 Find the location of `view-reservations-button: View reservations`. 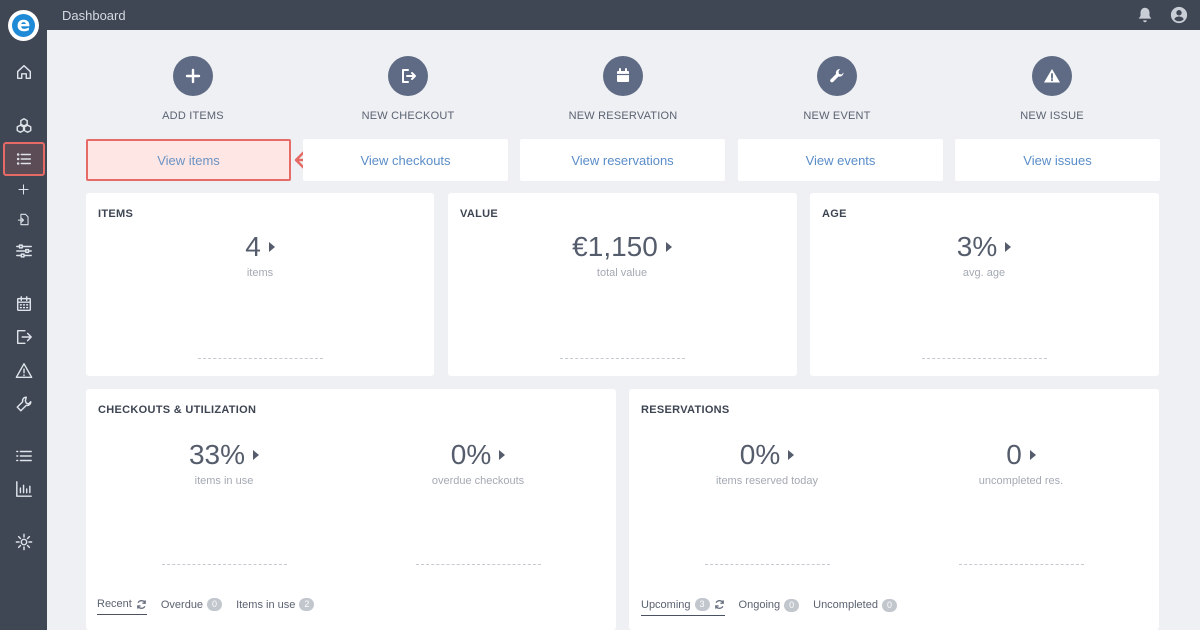

view-reservations-button: View reservations is located at coordinates (622, 160).